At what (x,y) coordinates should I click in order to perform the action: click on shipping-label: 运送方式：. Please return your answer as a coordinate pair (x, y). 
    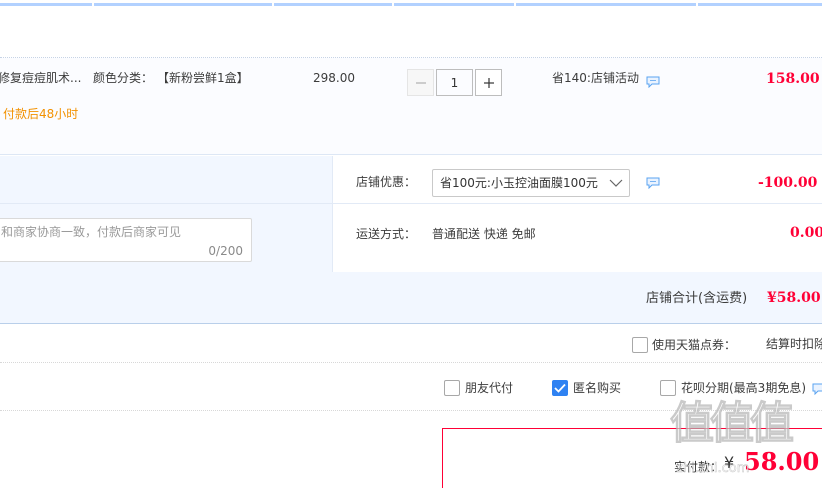
    Looking at the image, I should click on (386, 234).